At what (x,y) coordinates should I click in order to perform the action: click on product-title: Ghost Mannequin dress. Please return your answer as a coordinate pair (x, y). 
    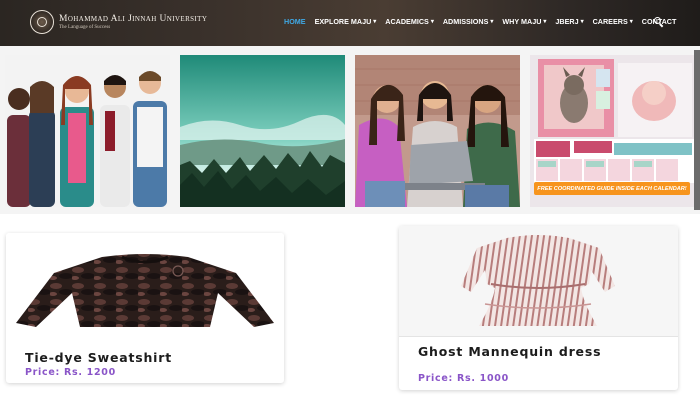
    Looking at the image, I should click on (528, 352).